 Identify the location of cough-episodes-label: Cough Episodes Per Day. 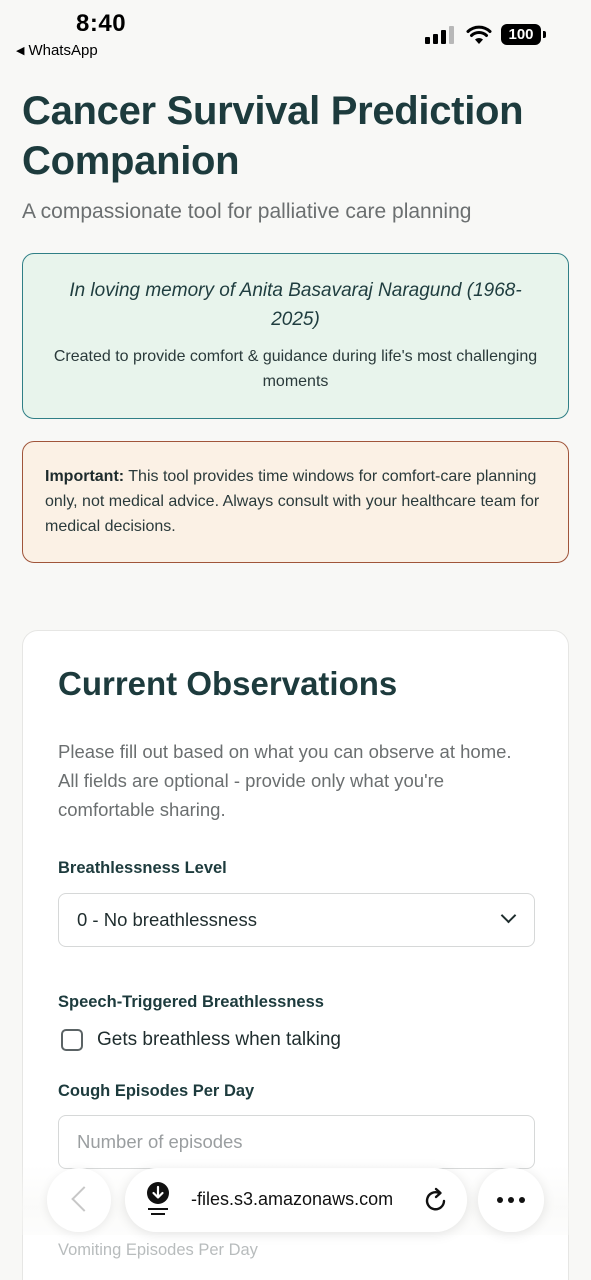
(156, 1091).